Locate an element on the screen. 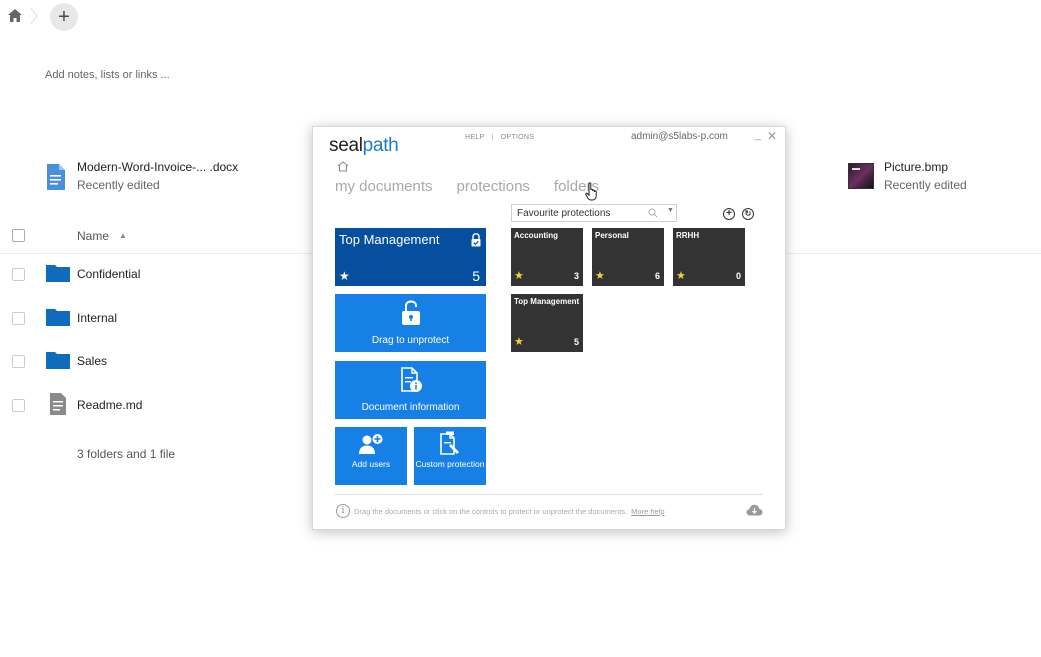 Image resolution: width=1041 pixels, height=657 pixels. tab-protections: protections is located at coordinates (493, 186).